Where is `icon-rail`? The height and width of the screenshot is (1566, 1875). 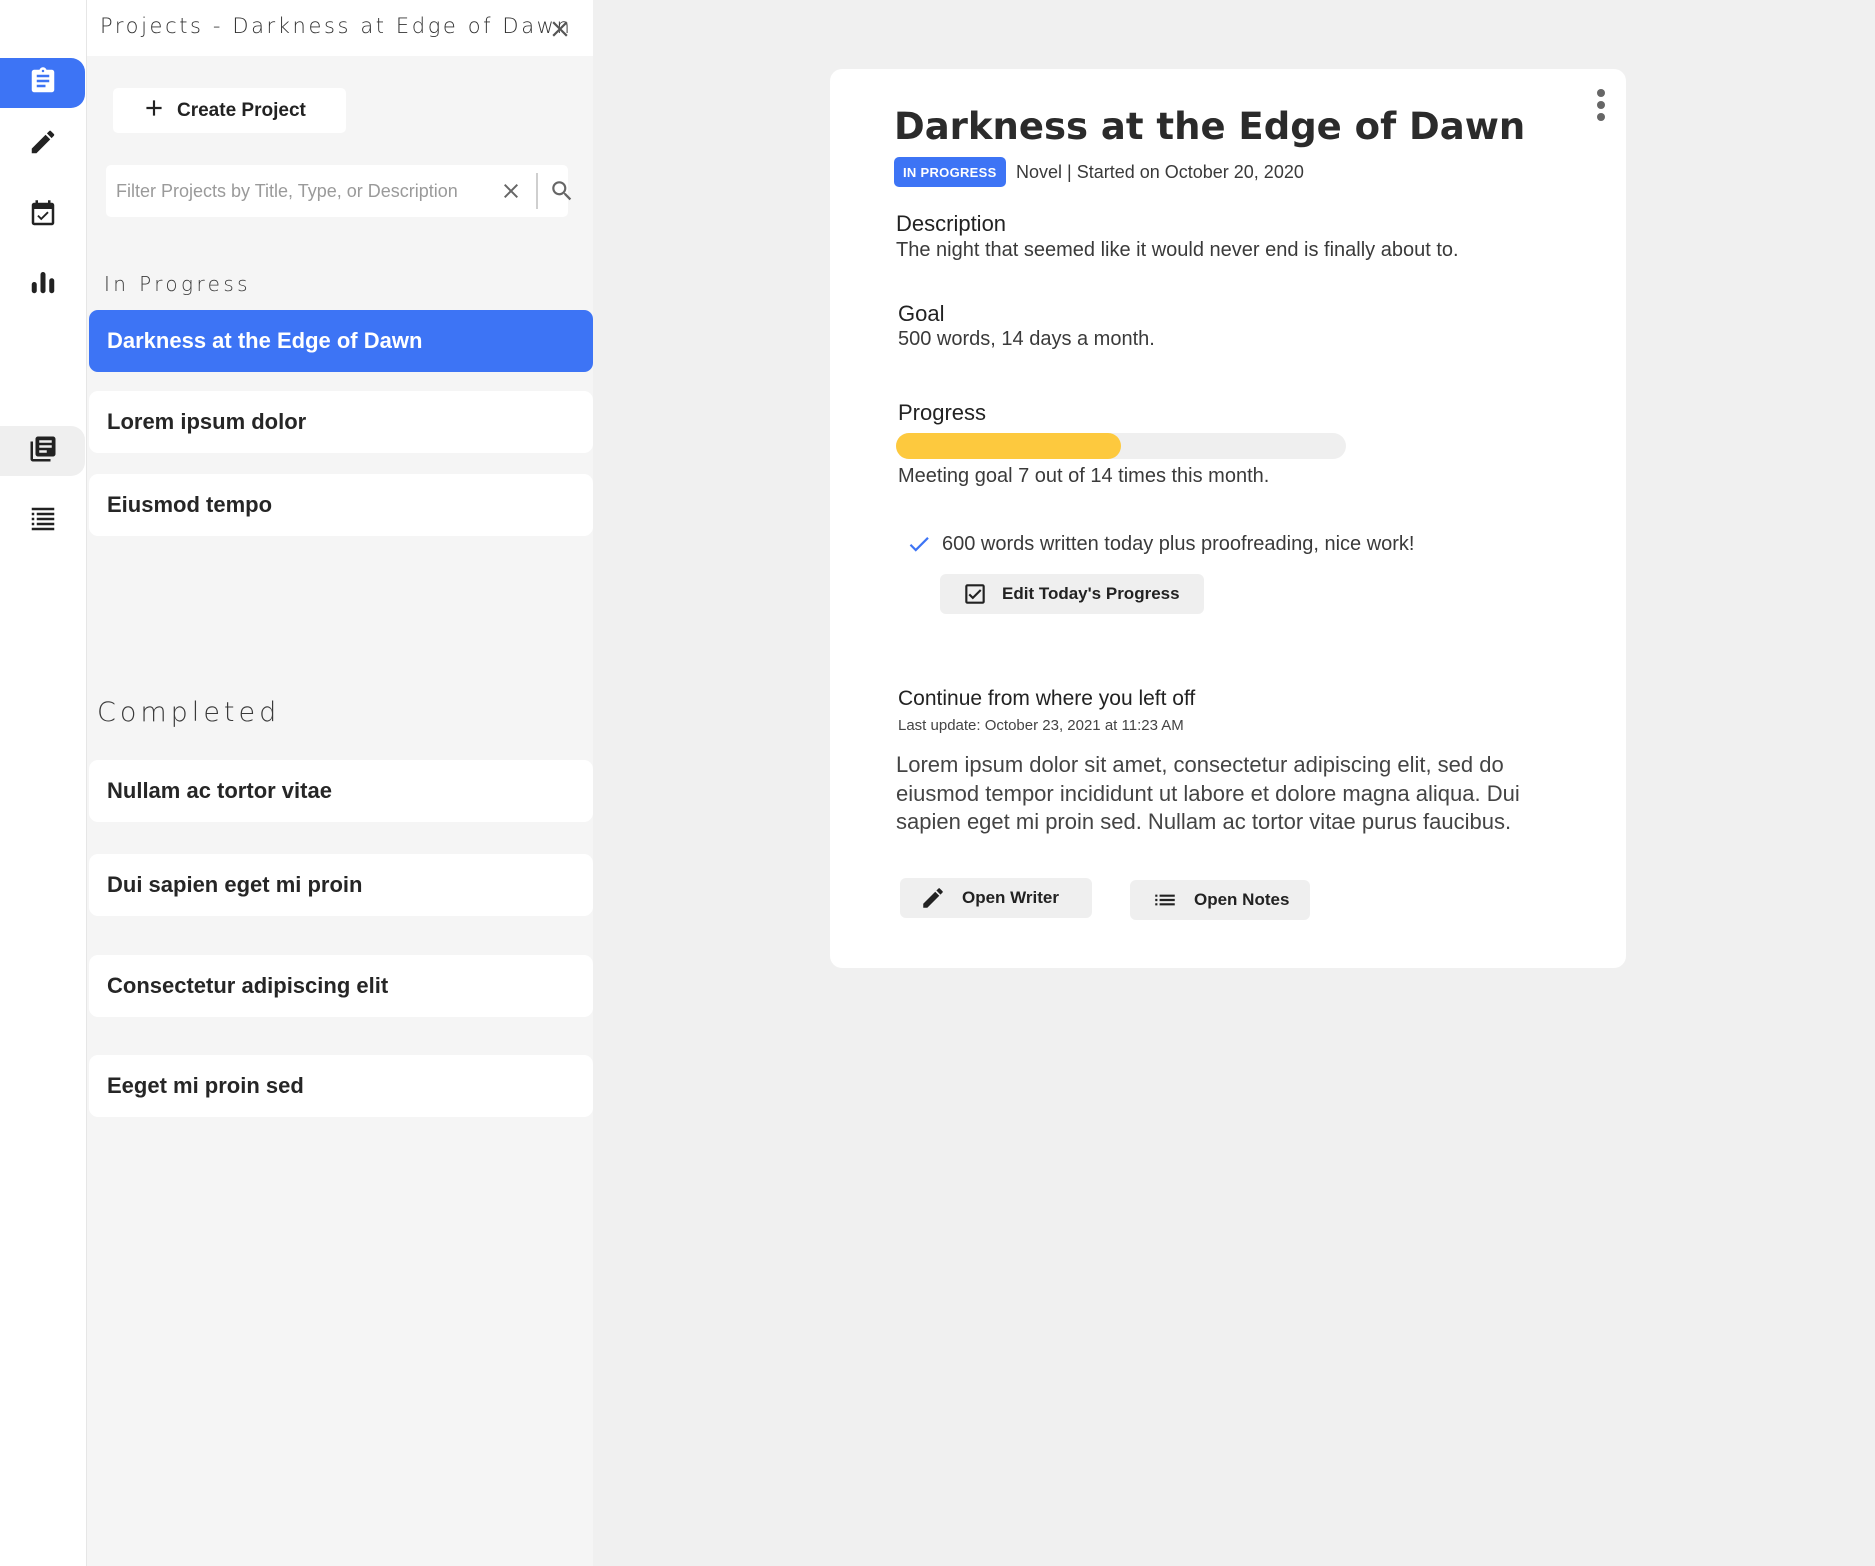 icon-rail is located at coordinates (43, 783).